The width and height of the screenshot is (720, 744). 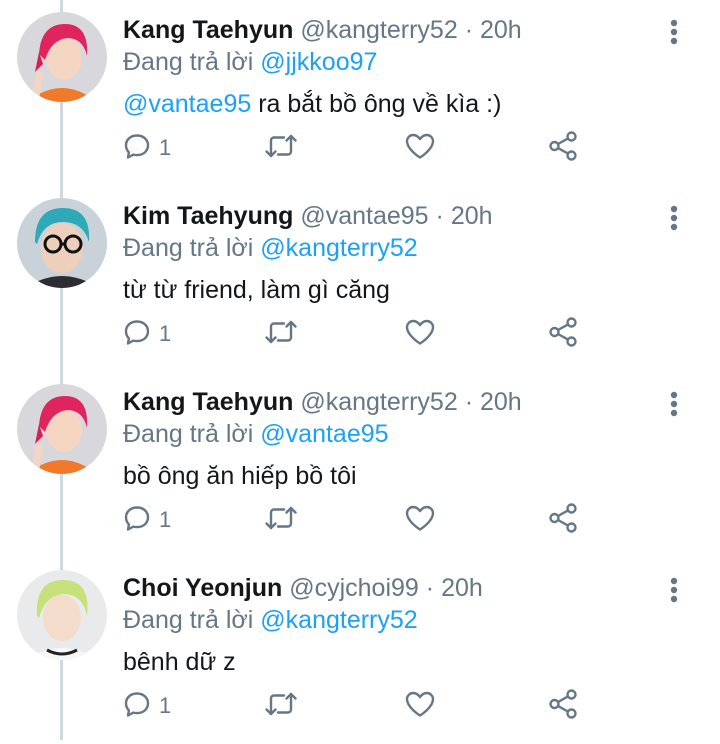 What do you see at coordinates (376, 104) in the screenshot?
I see `tweet-body: ra bắt bồ ông về kìa :)` at bounding box center [376, 104].